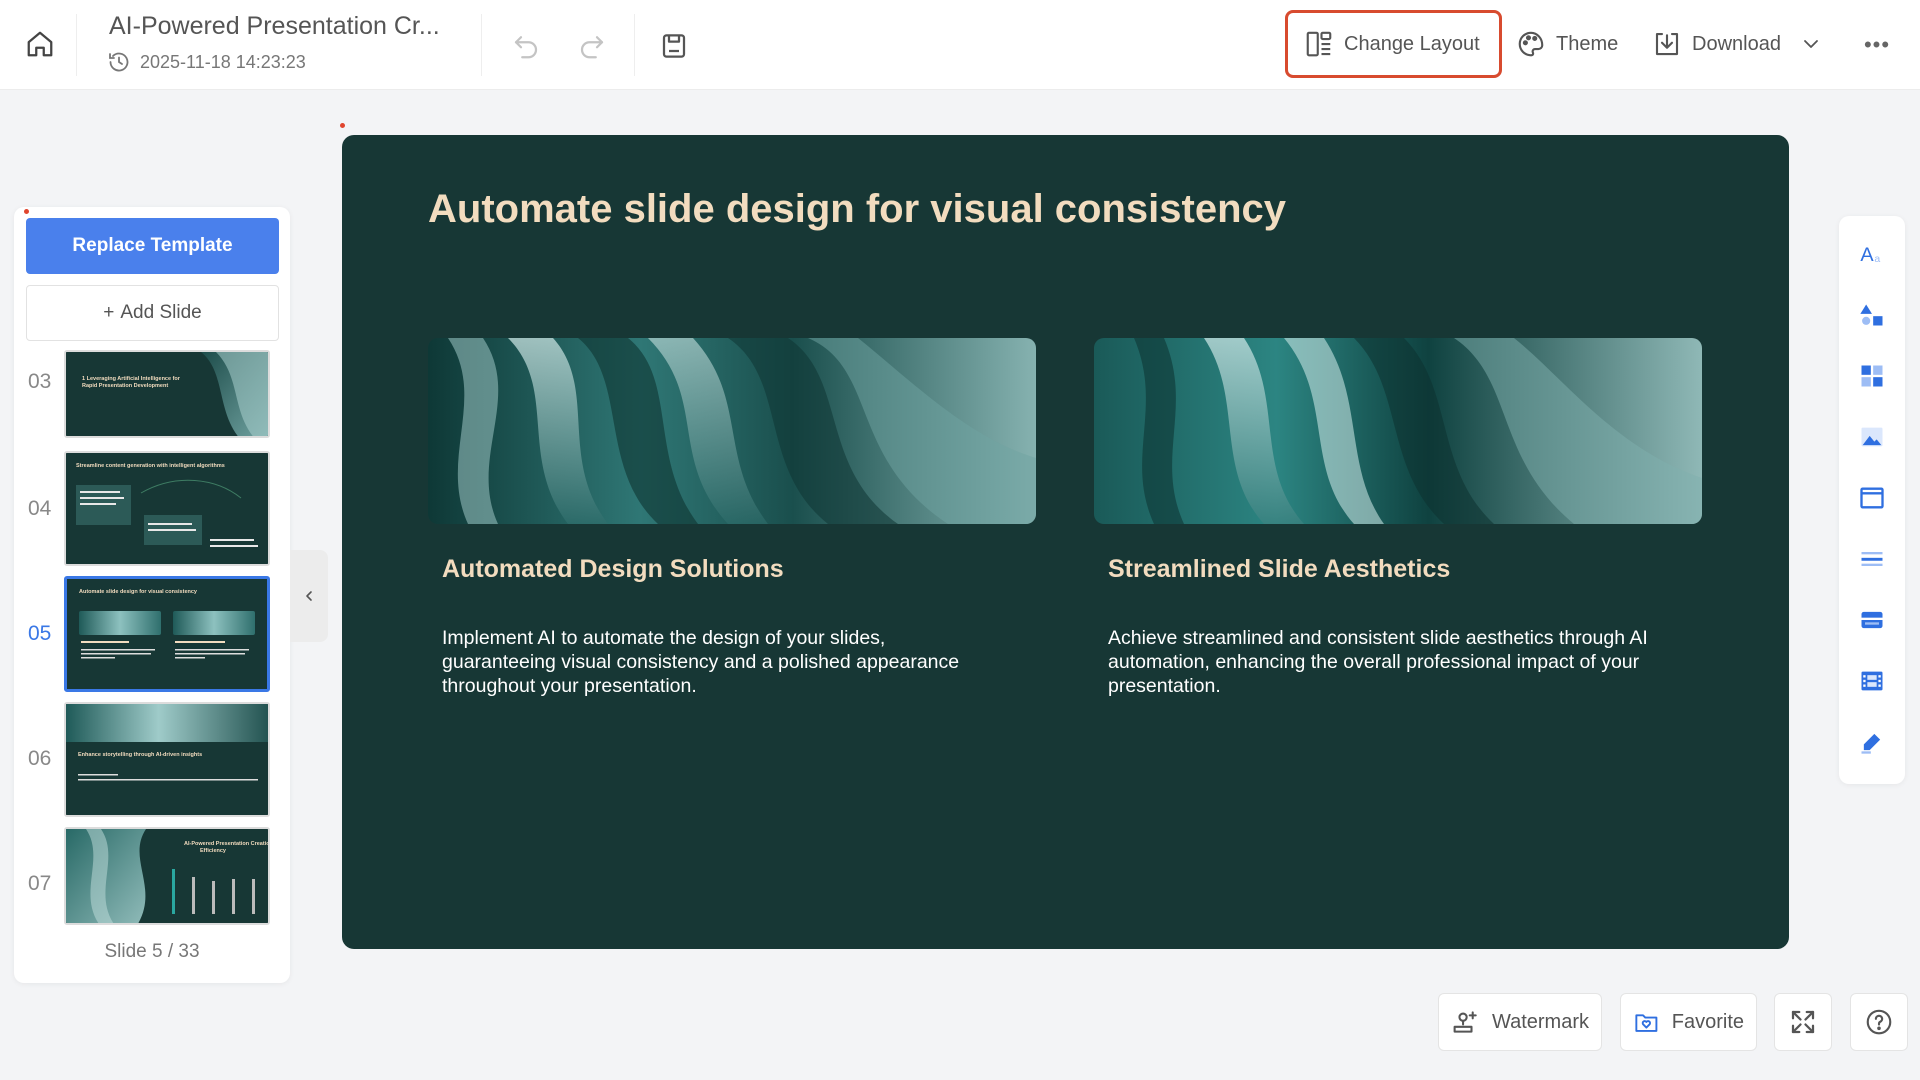 Image resolution: width=1920 pixels, height=1080 pixels. I want to click on layout-icon, so click(1319, 44).